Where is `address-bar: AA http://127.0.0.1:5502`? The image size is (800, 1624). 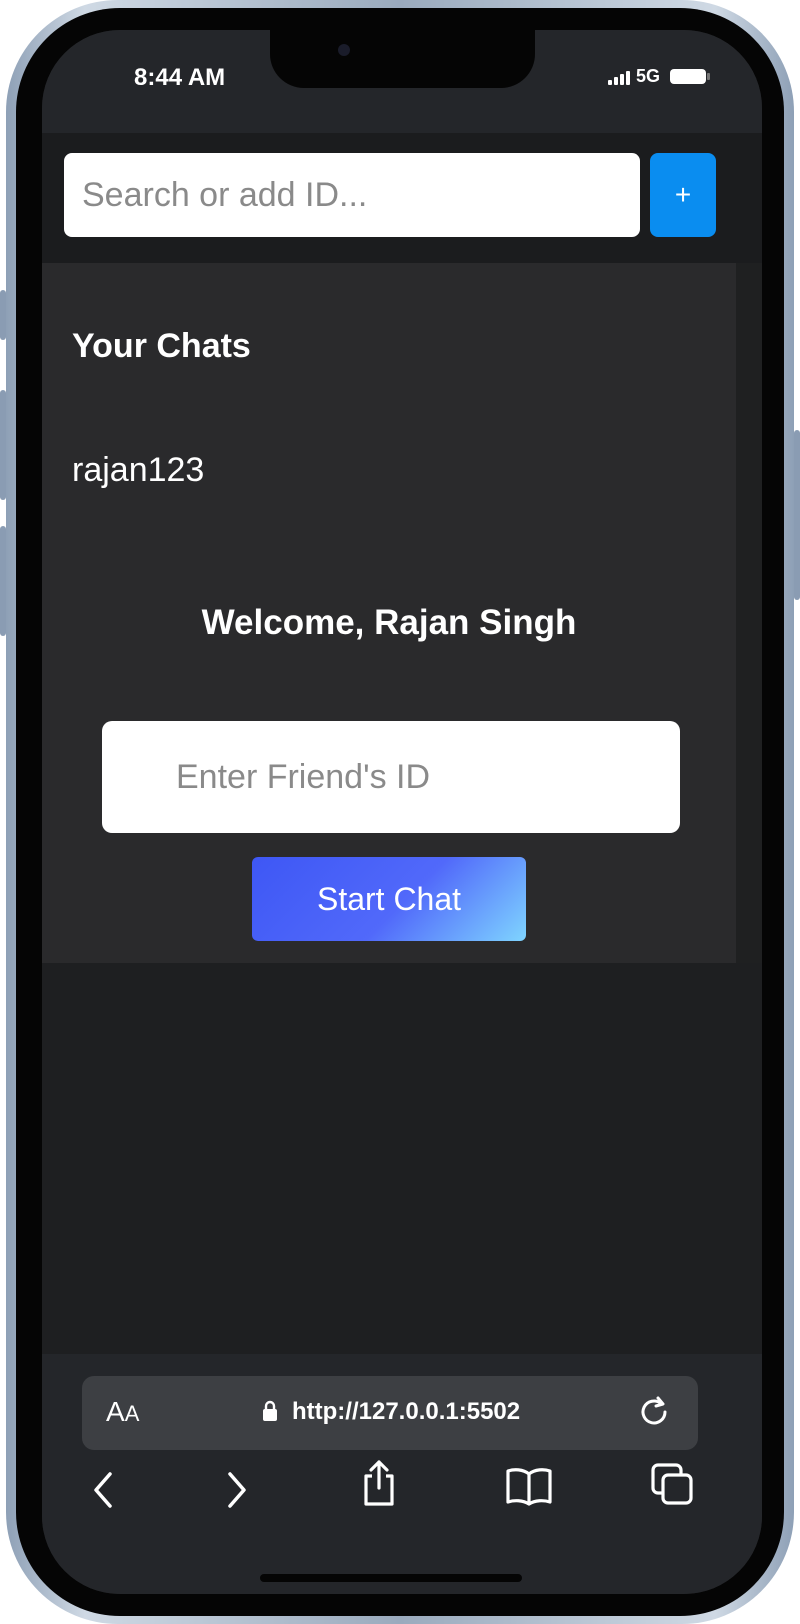
address-bar: AA http://127.0.0.1:5502 is located at coordinates (390, 1413).